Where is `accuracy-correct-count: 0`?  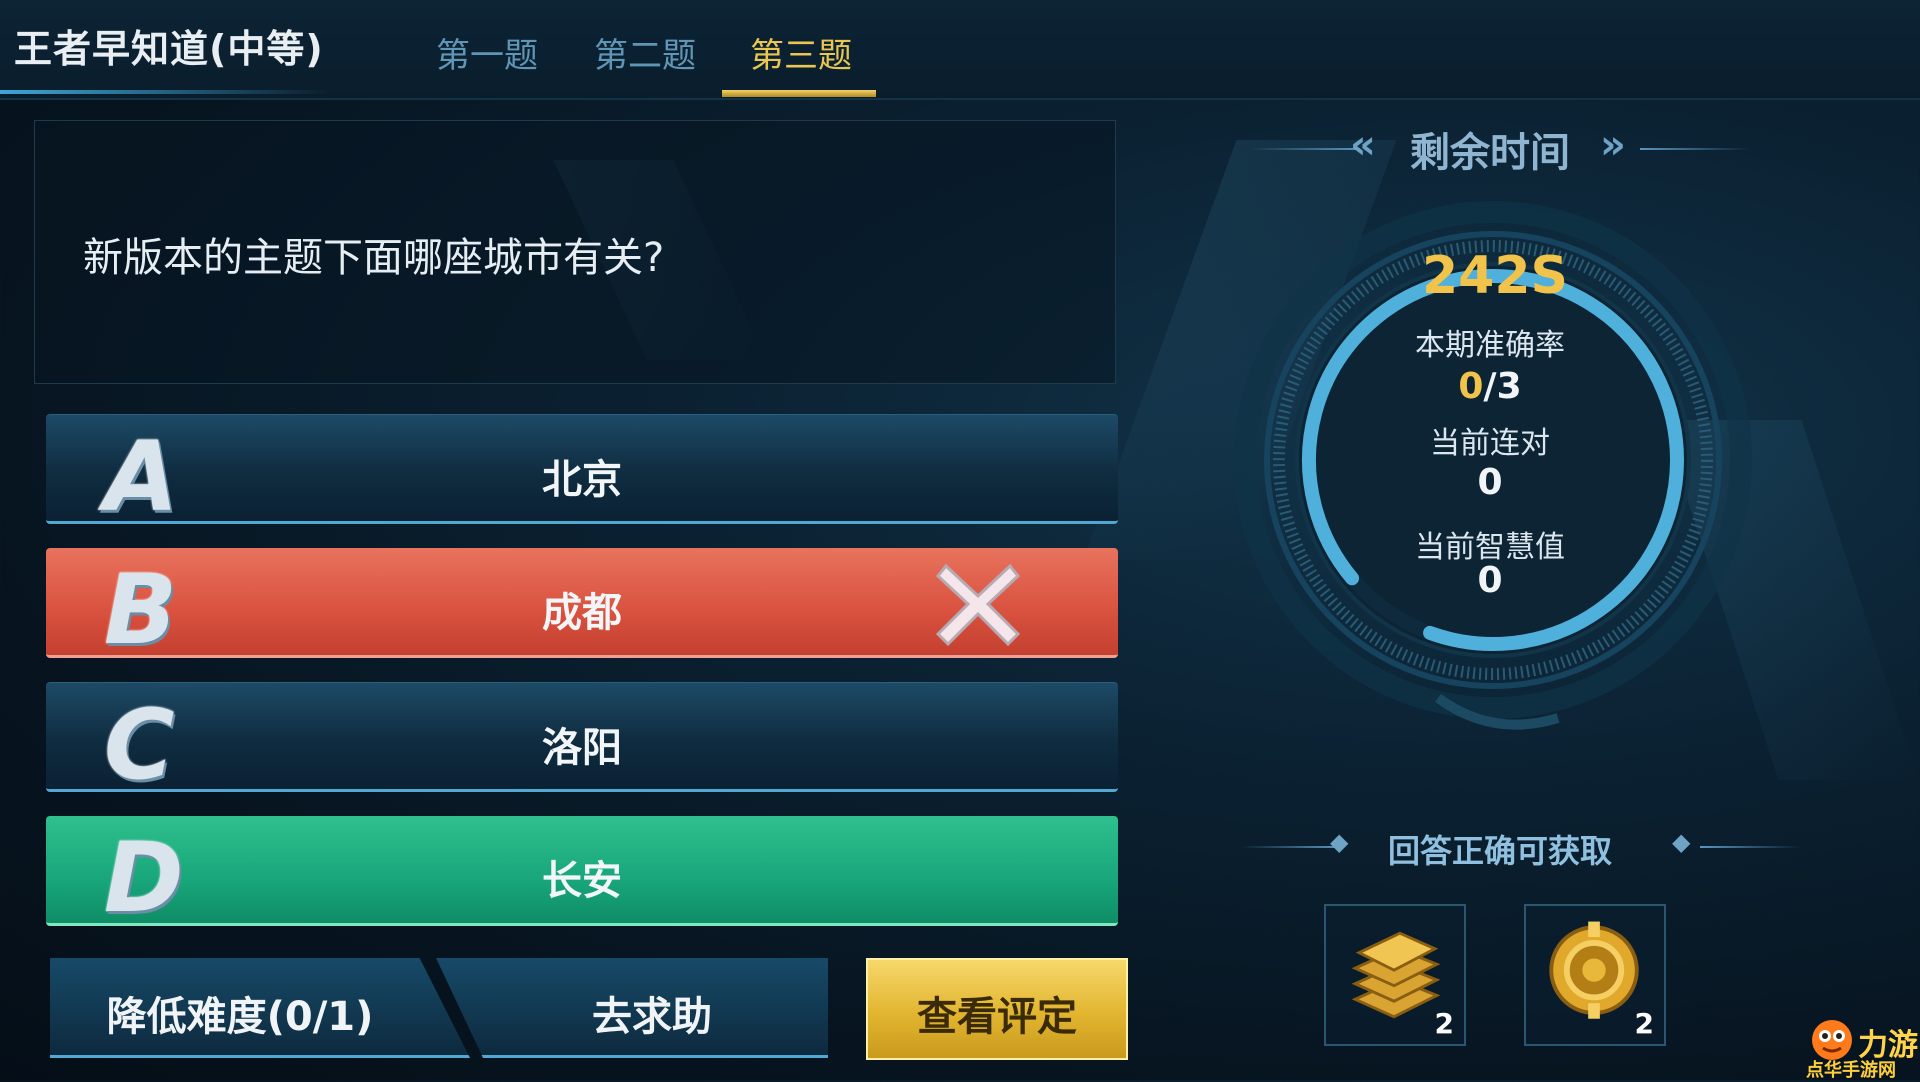
accuracy-correct-count: 0 is located at coordinates (1471, 386).